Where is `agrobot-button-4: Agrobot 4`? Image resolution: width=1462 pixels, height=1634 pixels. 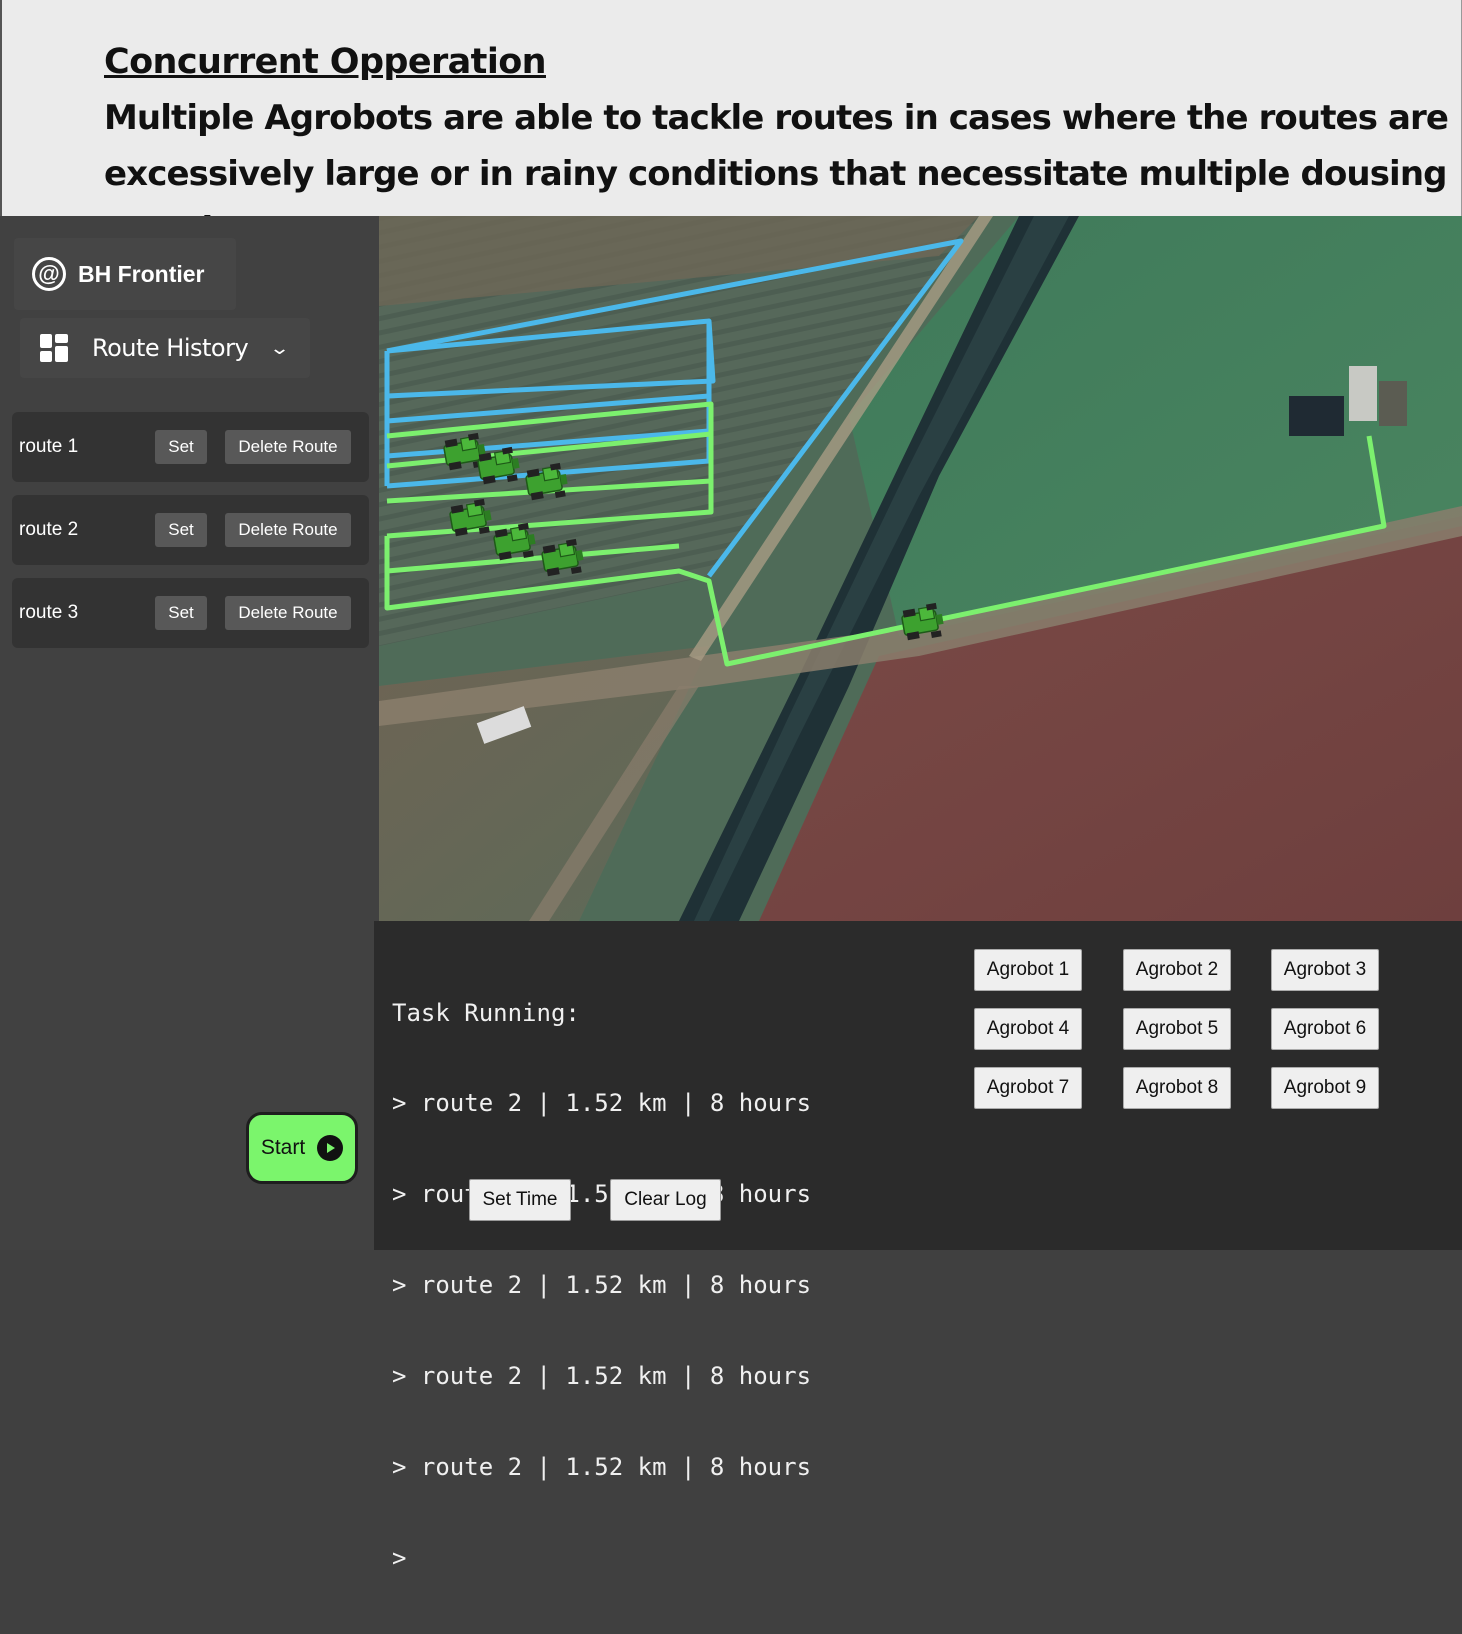 agrobot-button-4: Agrobot 4 is located at coordinates (1028, 1029).